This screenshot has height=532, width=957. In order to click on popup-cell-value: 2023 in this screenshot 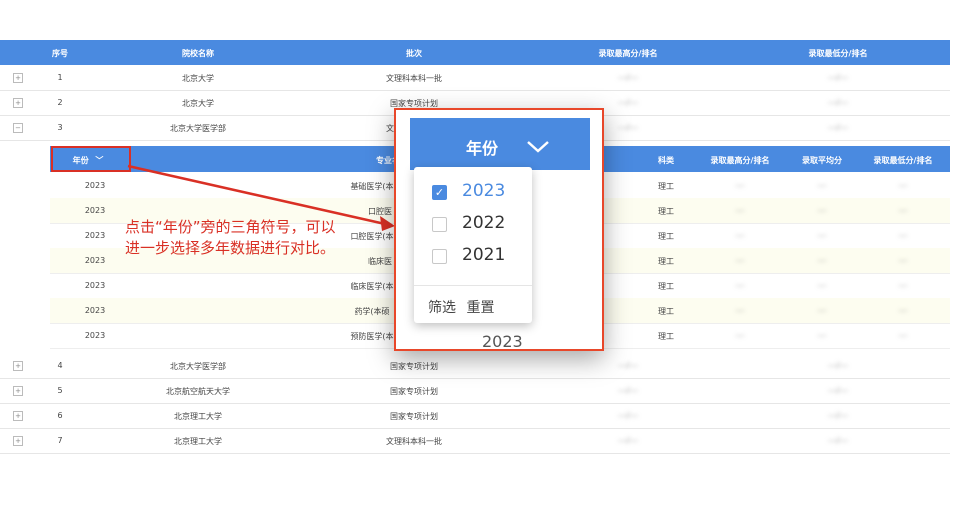, I will do `click(502, 341)`.